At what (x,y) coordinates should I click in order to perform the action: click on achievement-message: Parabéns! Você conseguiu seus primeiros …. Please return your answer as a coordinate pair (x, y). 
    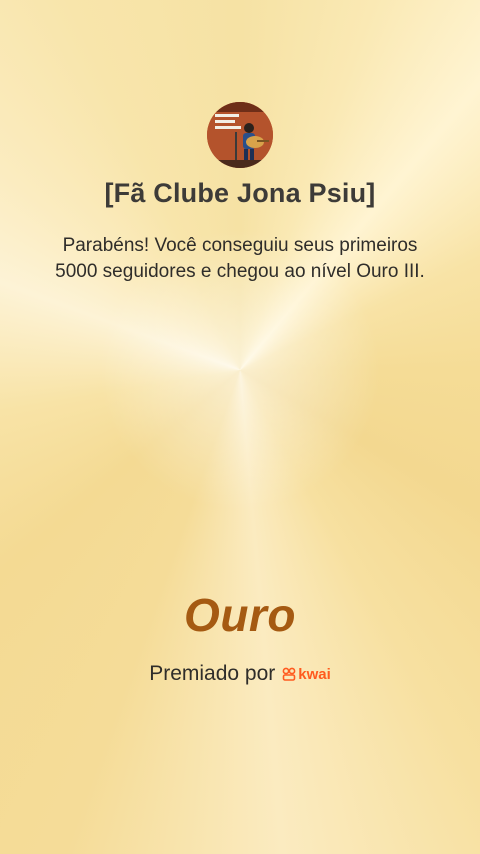
    Looking at the image, I should click on (240, 258).